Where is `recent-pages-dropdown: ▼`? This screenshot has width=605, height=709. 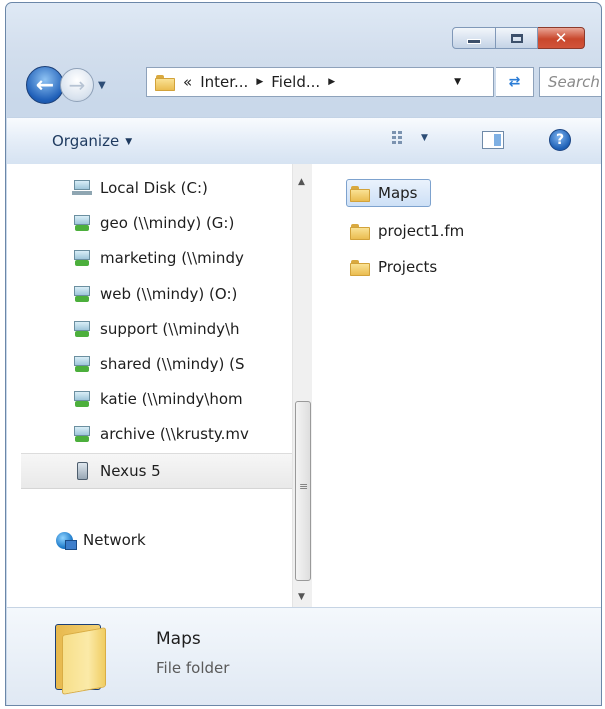
recent-pages-dropdown: ▼ is located at coordinates (105, 85).